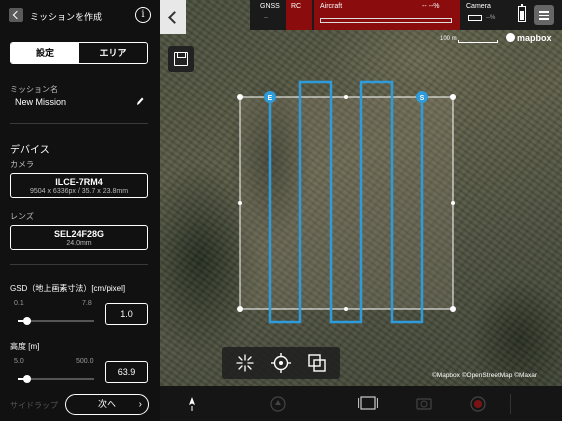 Image resolution: width=562 pixels, height=421 pixels. What do you see at coordinates (126, 372) in the screenshot?
I see `altitude-input: 63.9` at bounding box center [126, 372].